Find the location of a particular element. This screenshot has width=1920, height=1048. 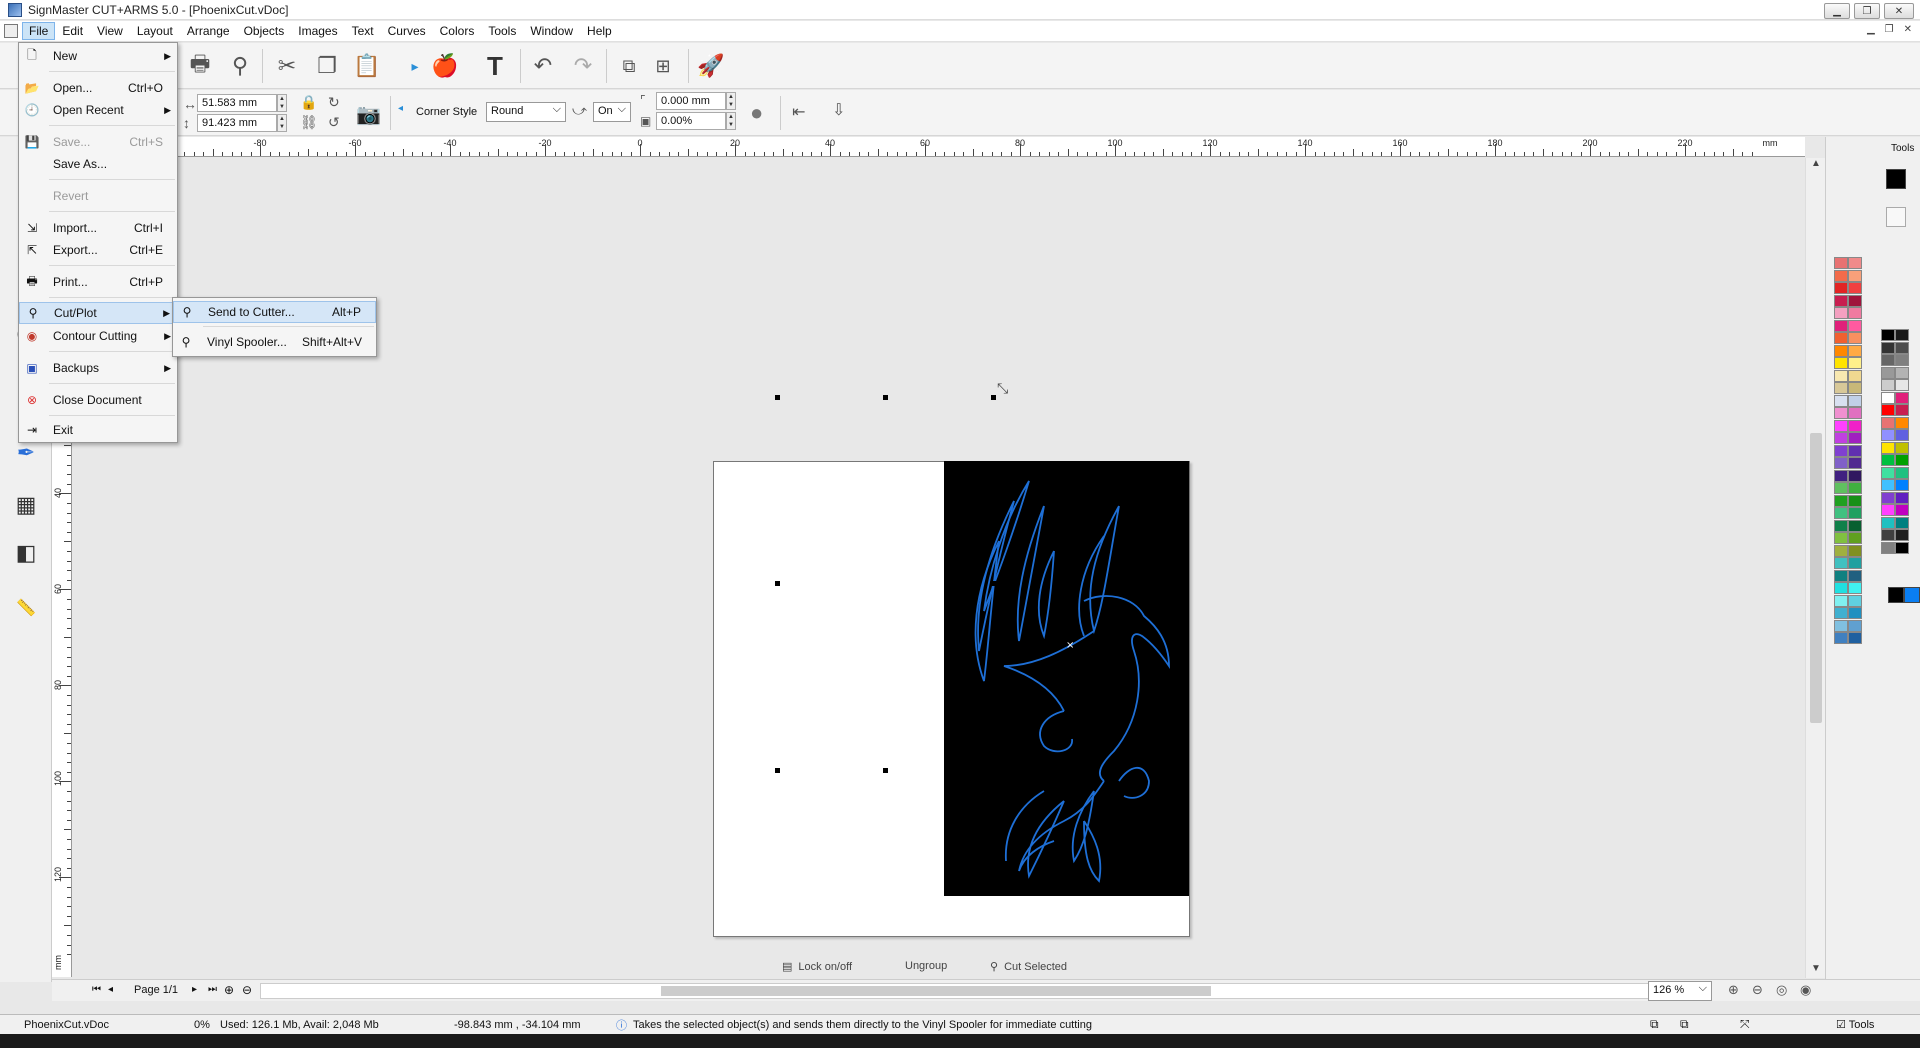

cut-selected-button: ⚲ Cut Selected is located at coordinates (1028, 967).